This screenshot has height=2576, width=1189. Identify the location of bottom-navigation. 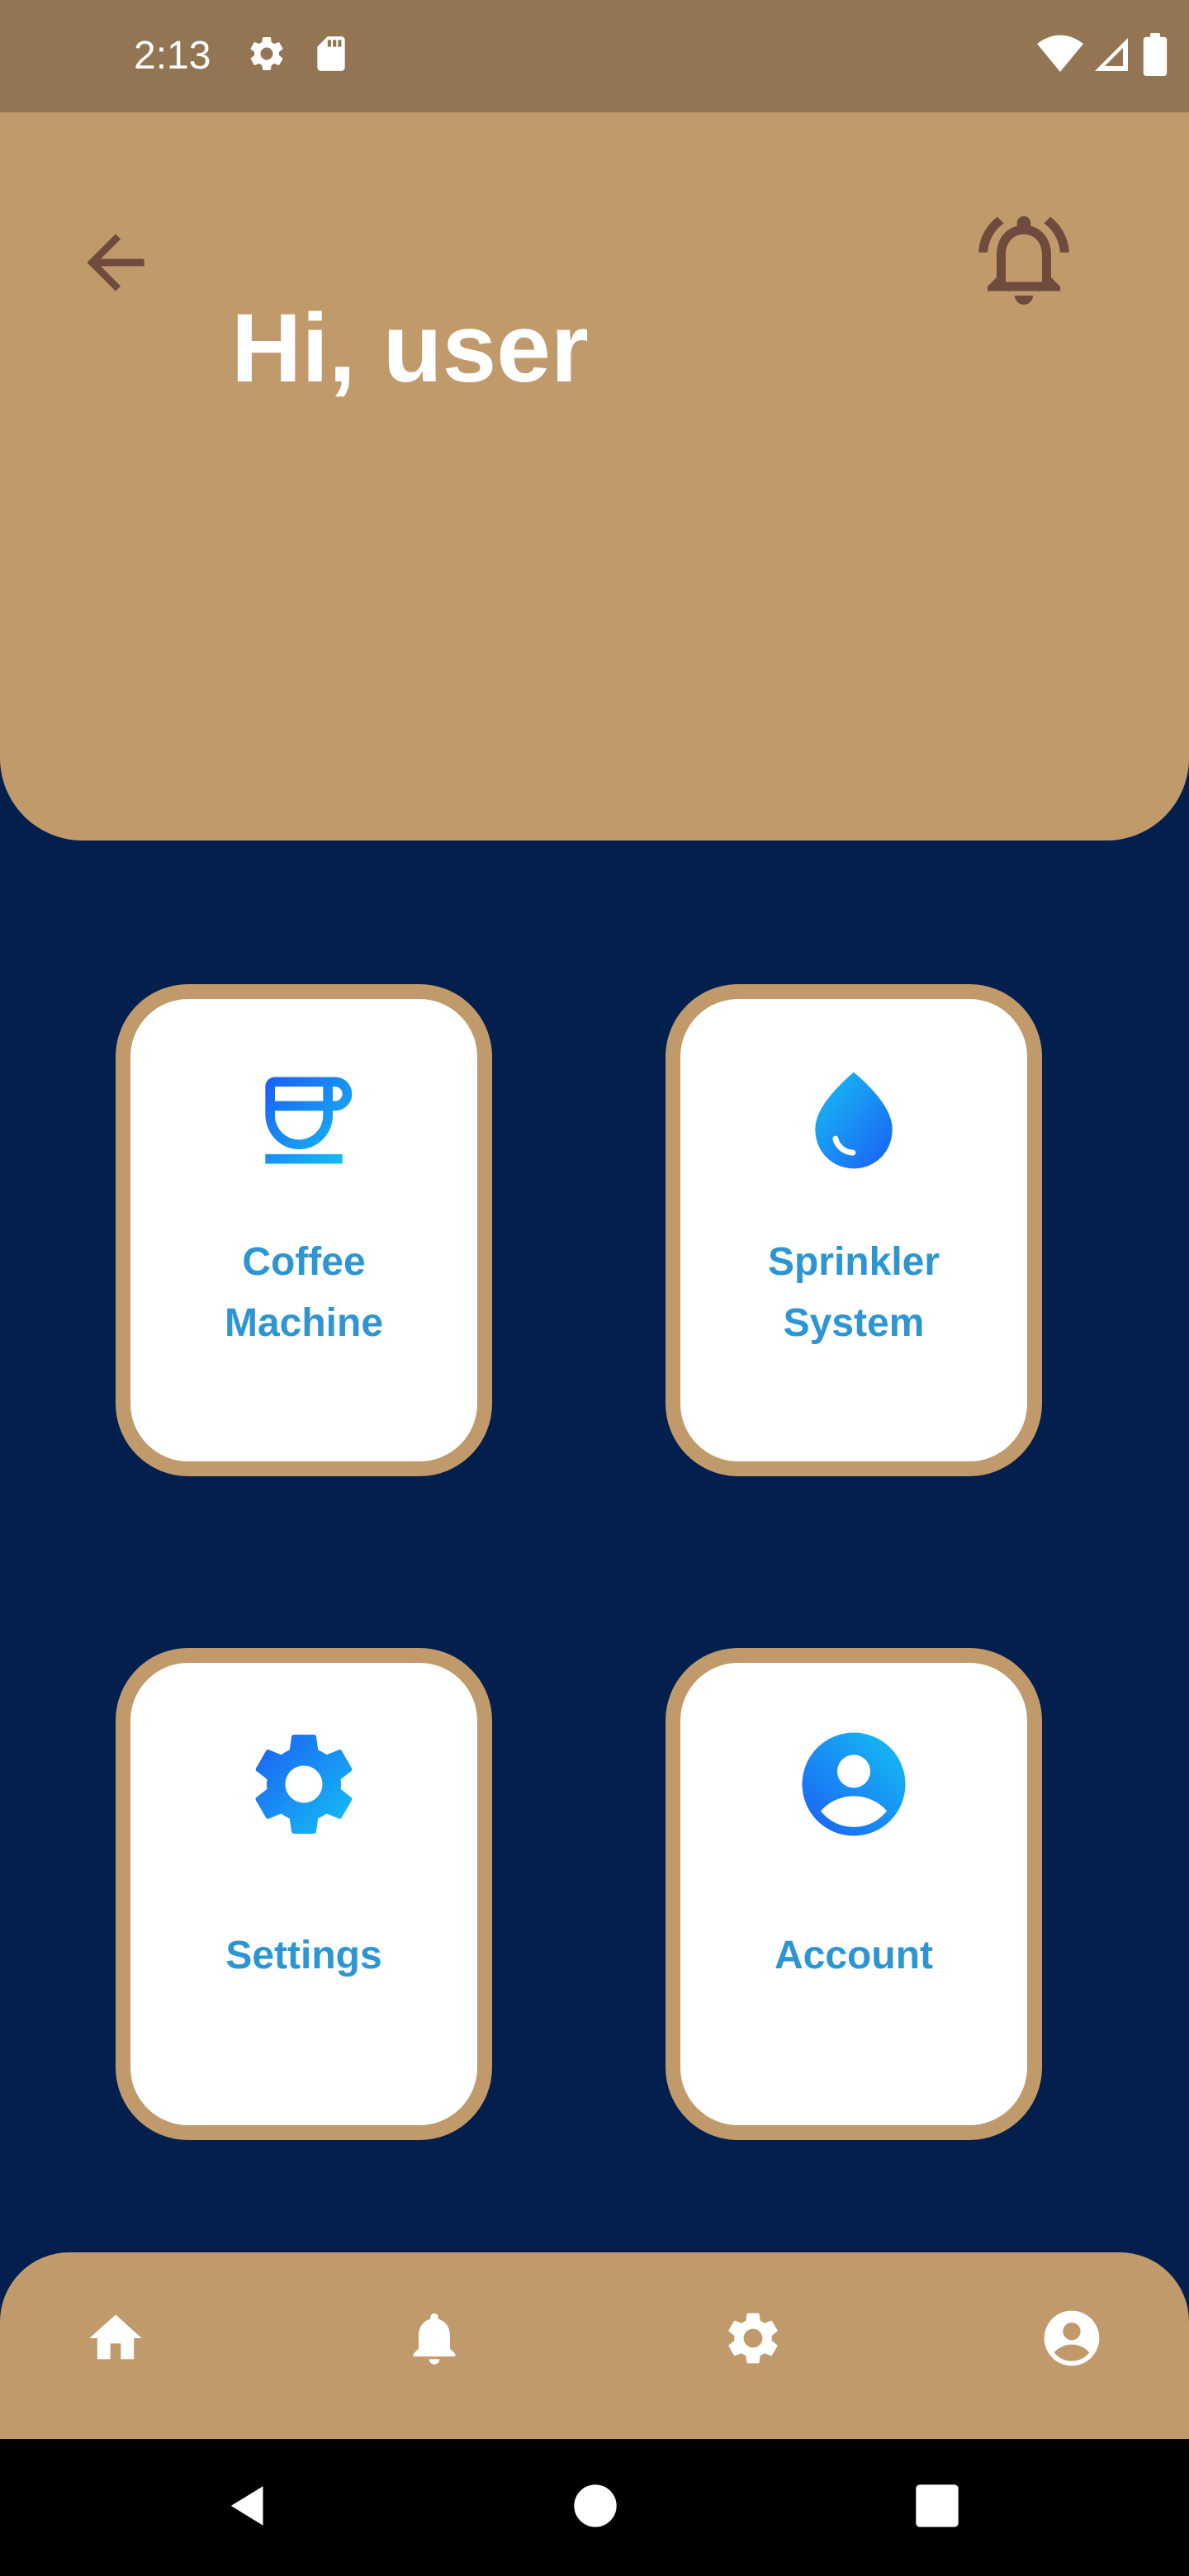
(594, 2345).